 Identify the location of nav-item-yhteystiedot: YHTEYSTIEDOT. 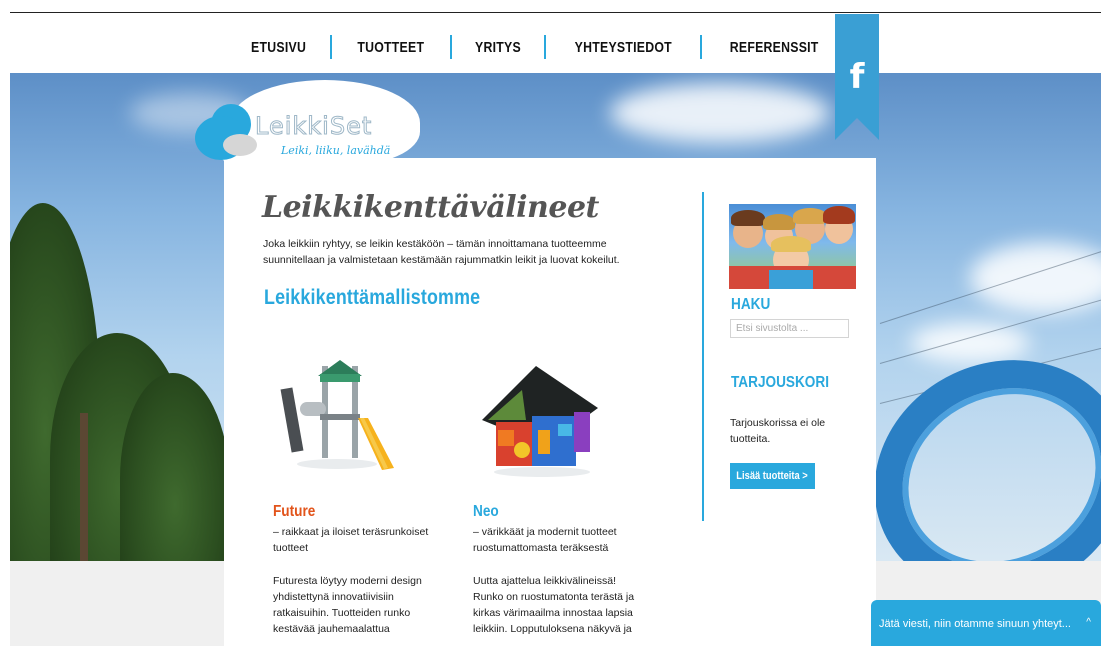
(622, 47).